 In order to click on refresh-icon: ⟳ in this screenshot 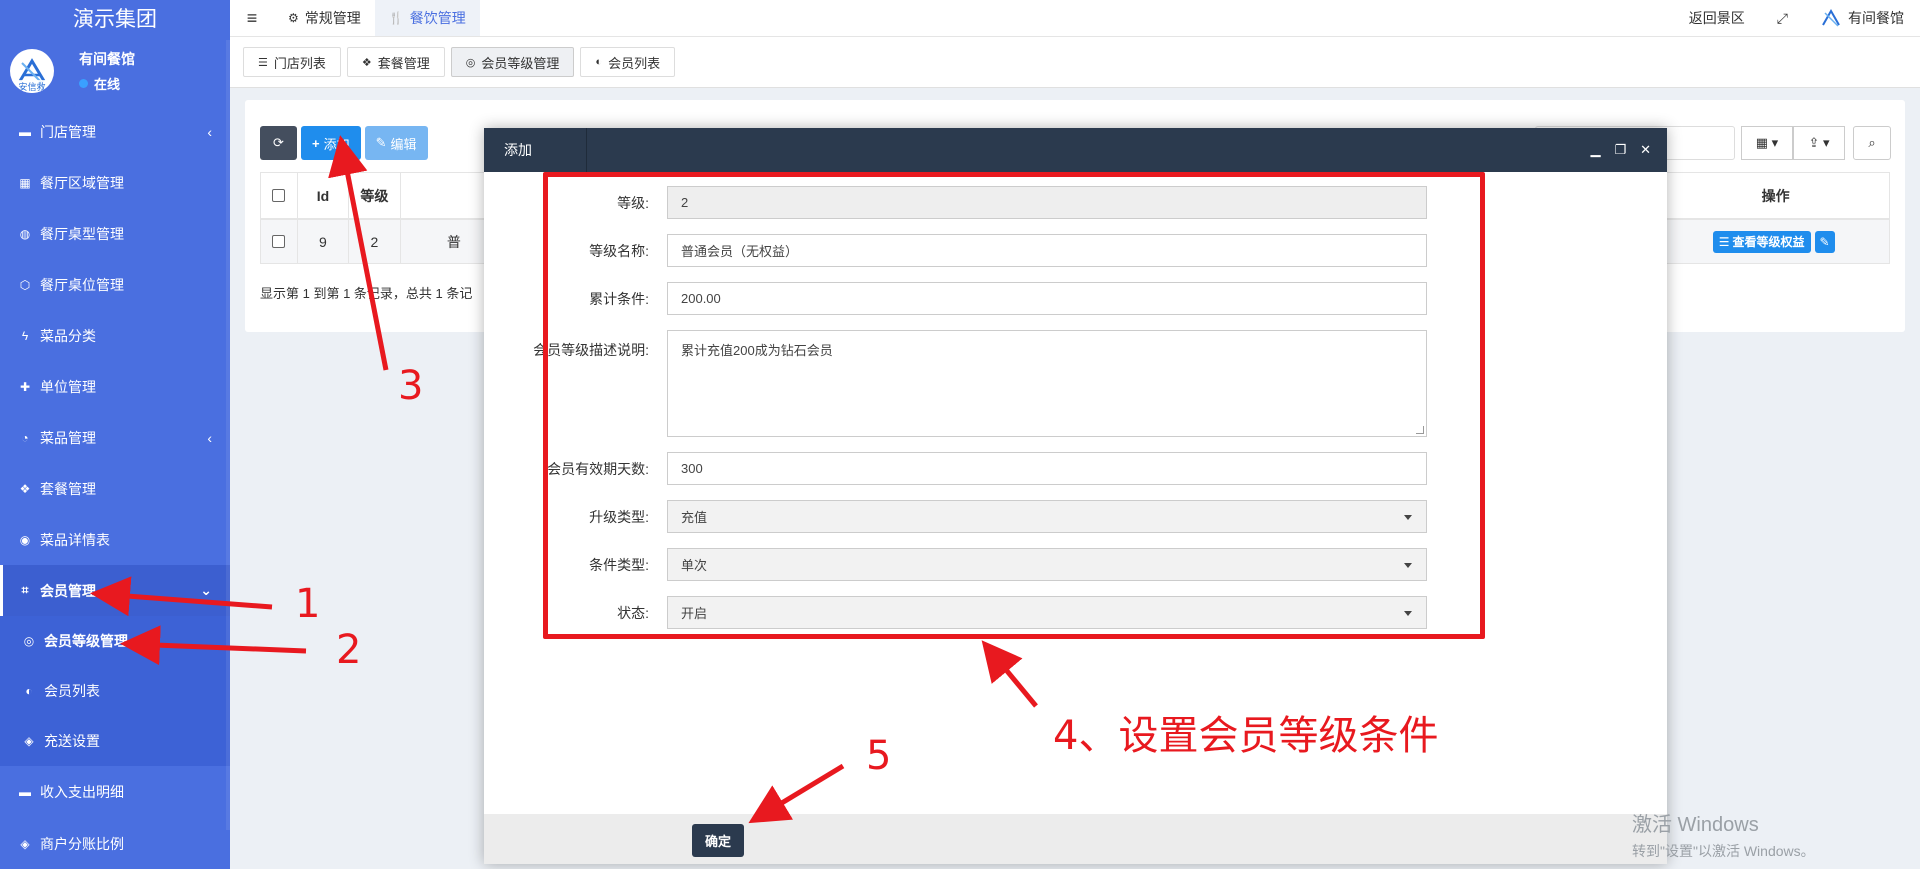, I will do `click(278, 142)`.